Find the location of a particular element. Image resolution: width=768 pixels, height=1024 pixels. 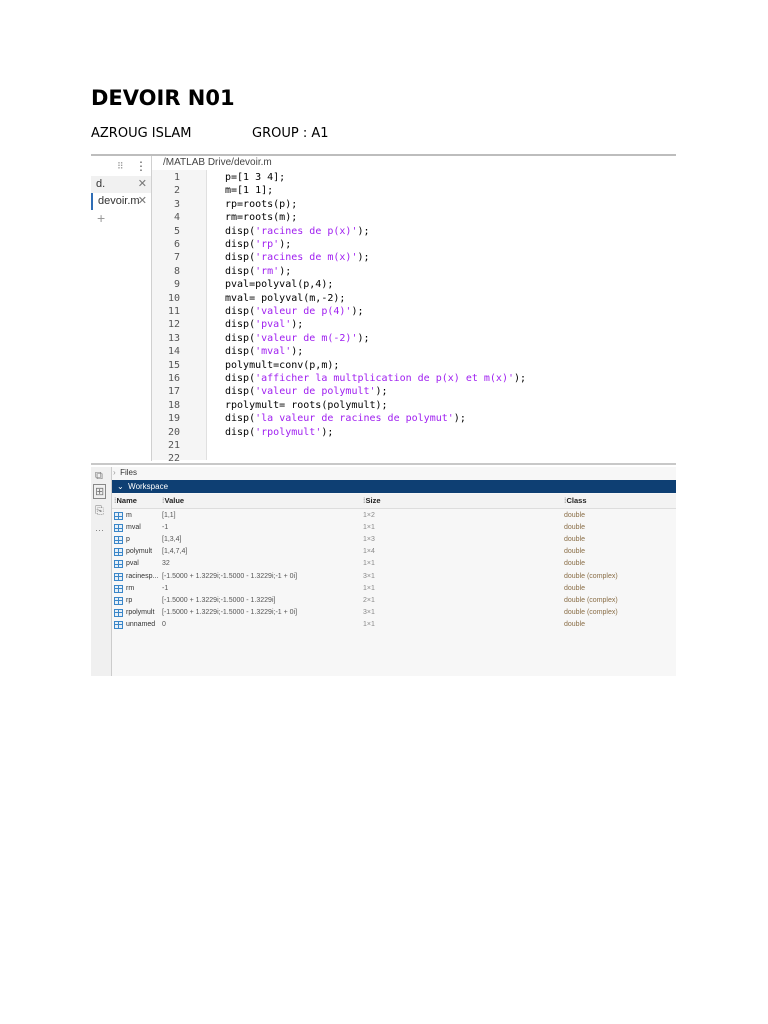

code-line: p=[1 3 4]; is located at coordinates (255, 177).